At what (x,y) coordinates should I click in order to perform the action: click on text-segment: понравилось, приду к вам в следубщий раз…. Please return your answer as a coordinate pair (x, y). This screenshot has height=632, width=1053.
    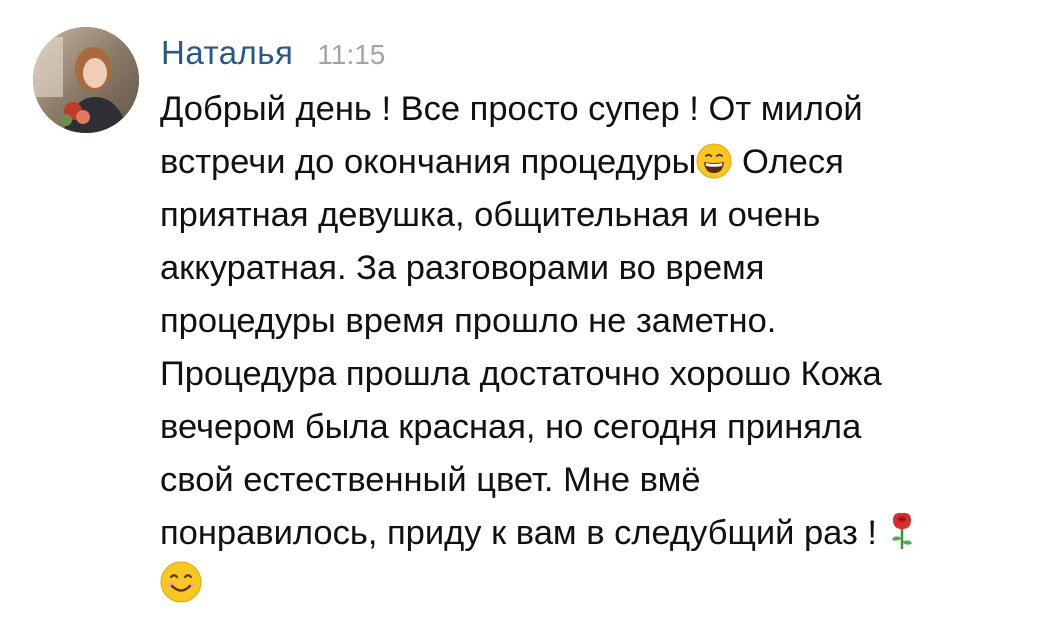
    Looking at the image, I should click on (518, 533).